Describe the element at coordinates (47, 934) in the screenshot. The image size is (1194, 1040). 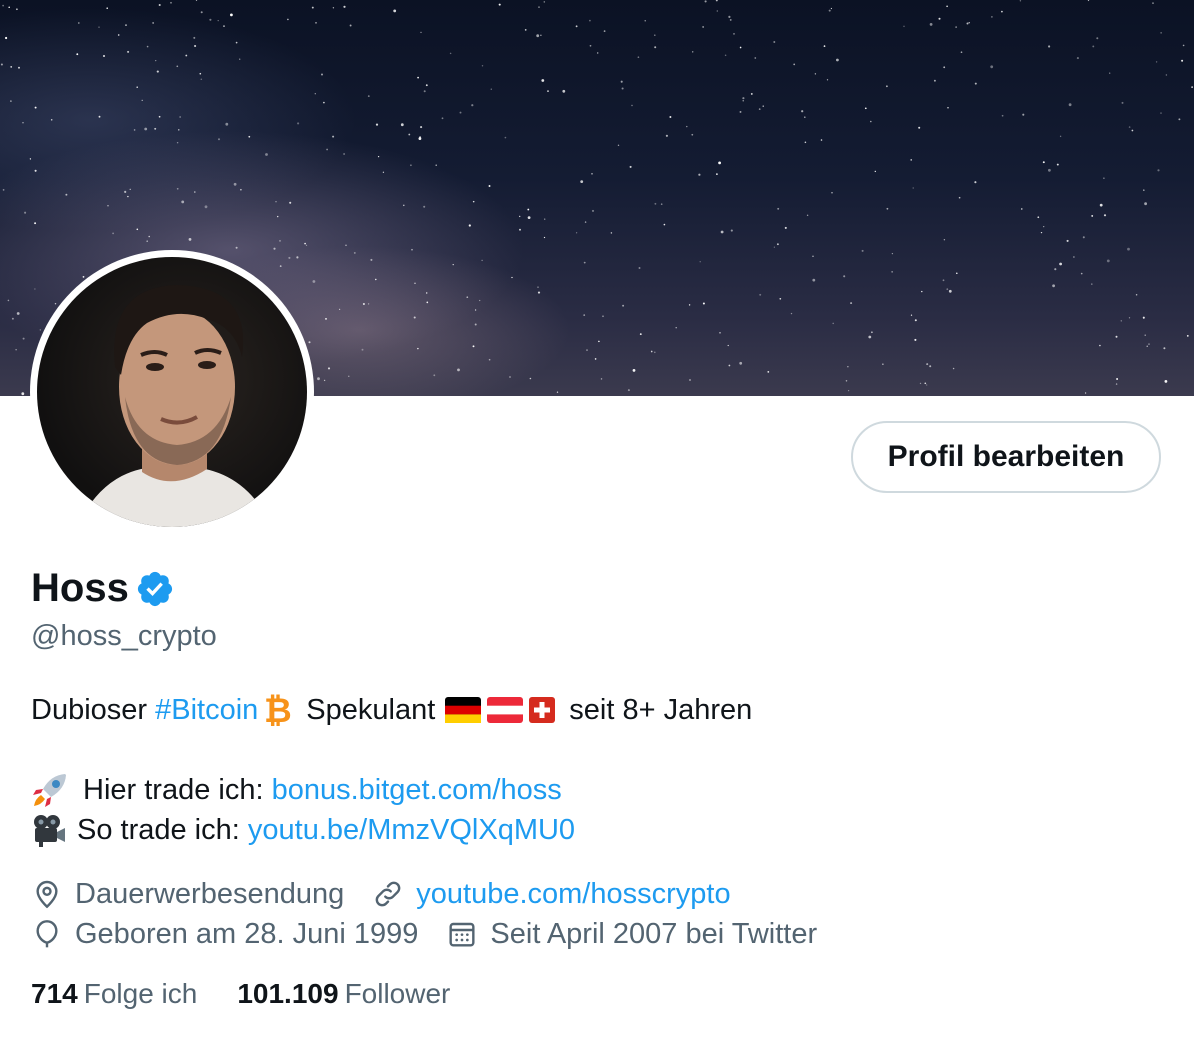
I see `balloon-icon` at that location.